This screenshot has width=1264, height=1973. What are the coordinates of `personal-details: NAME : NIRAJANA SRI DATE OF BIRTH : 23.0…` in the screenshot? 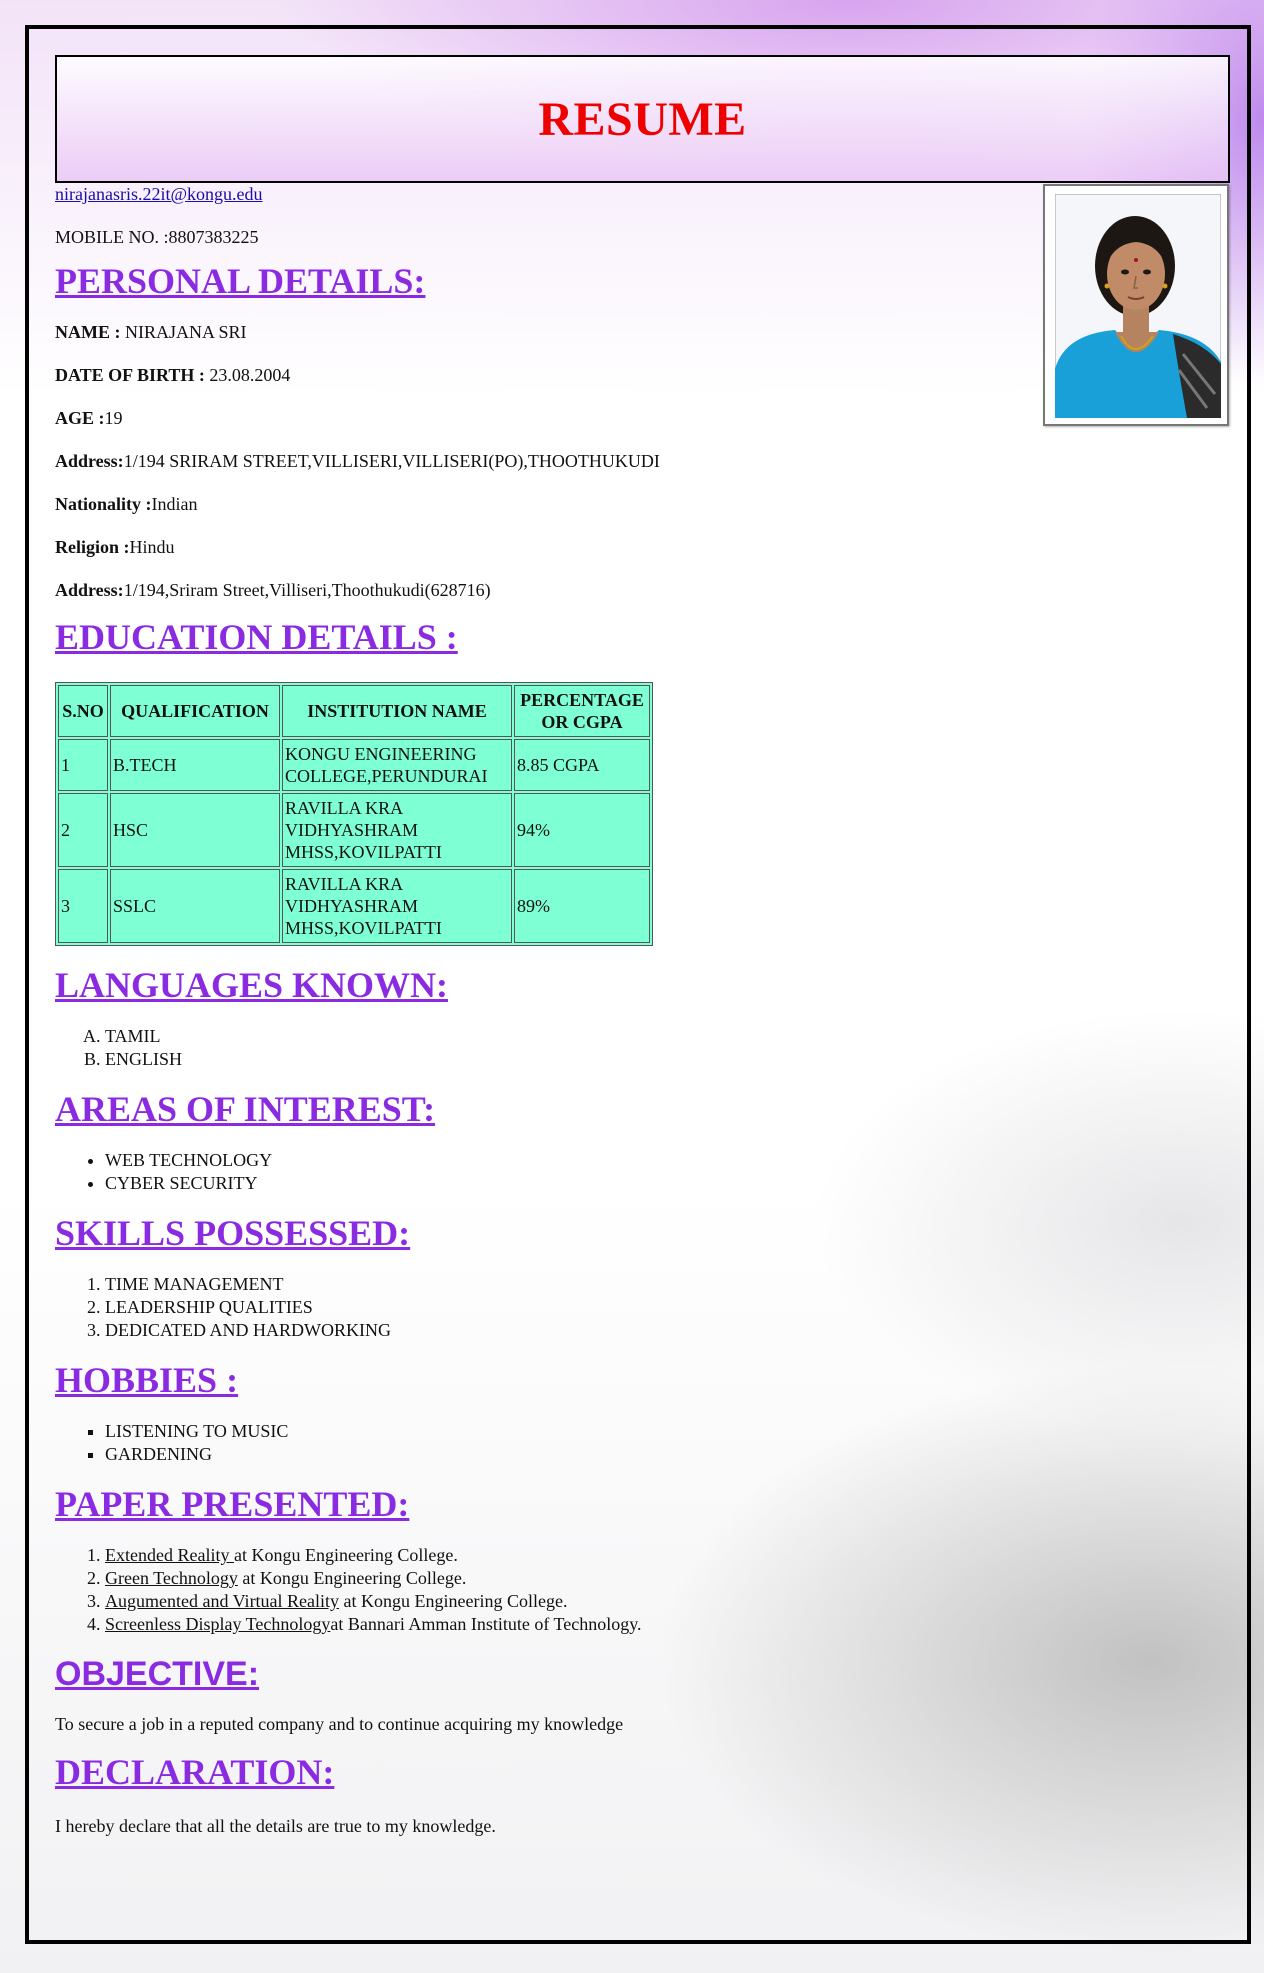 It's located at (555, 461).